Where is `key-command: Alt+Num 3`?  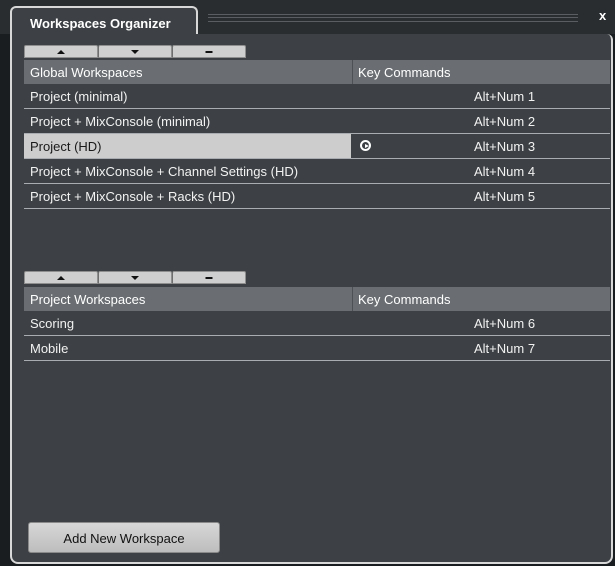 key-command: Alt+Num 3 is located at coordinates (505, 146).